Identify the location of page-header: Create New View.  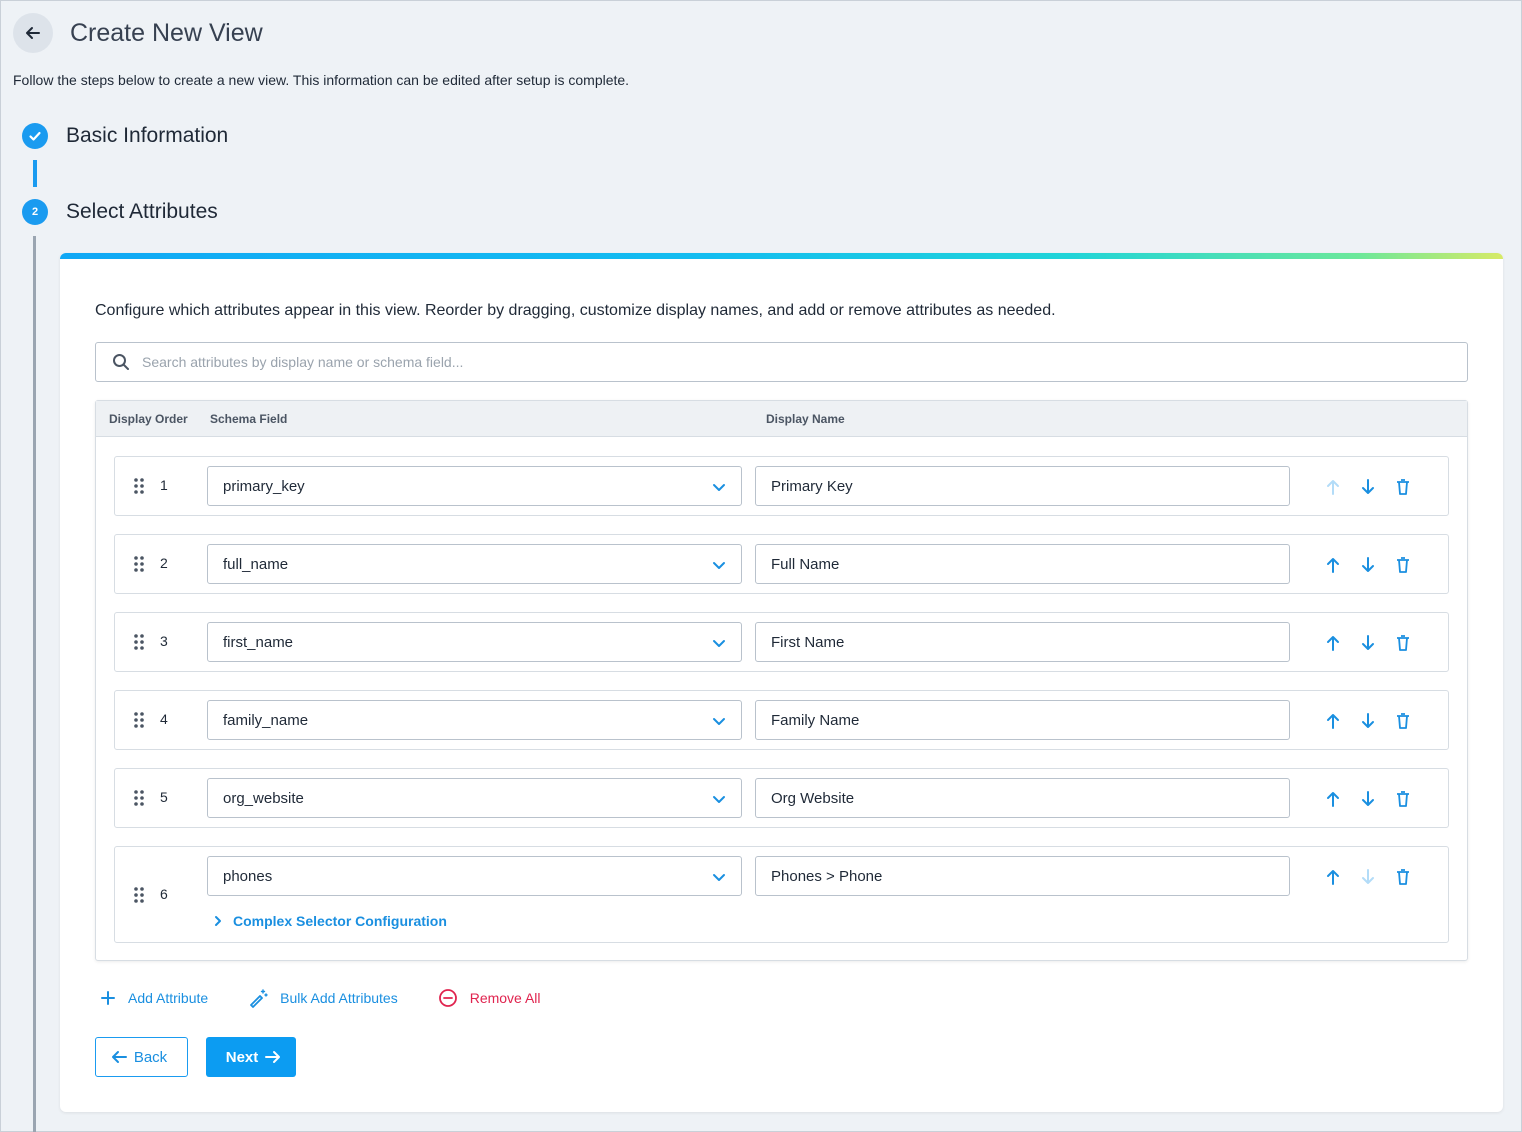
(138, 33).